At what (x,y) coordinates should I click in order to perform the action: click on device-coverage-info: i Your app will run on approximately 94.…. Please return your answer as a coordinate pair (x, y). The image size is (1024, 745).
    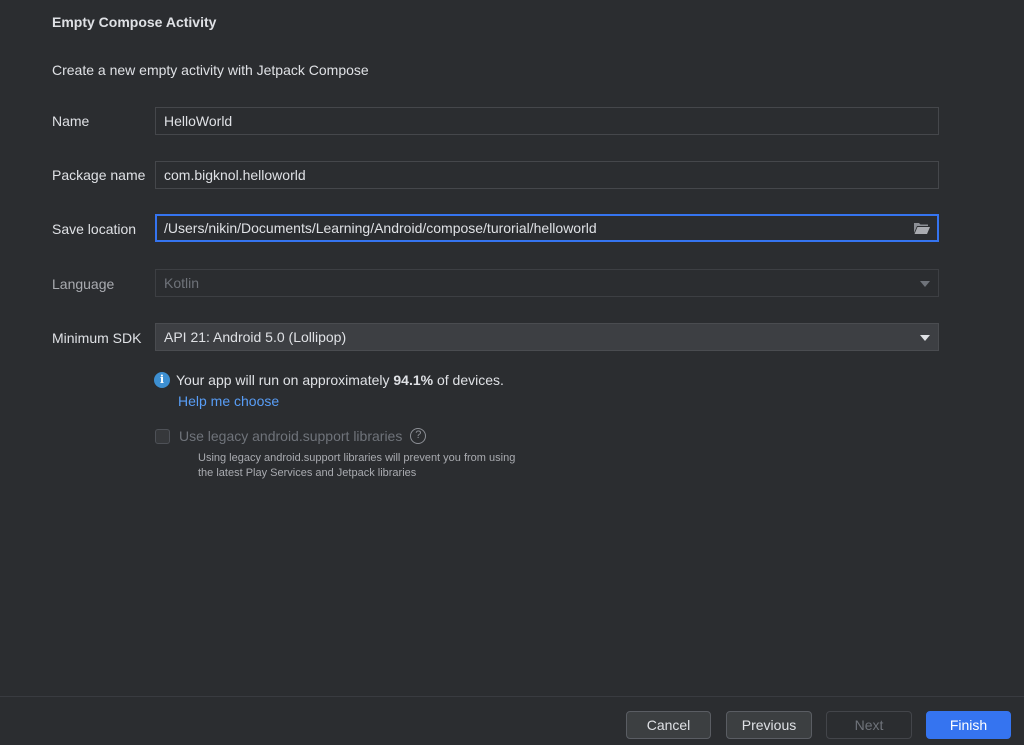
    Looking at the image, I should click on (329, 380).